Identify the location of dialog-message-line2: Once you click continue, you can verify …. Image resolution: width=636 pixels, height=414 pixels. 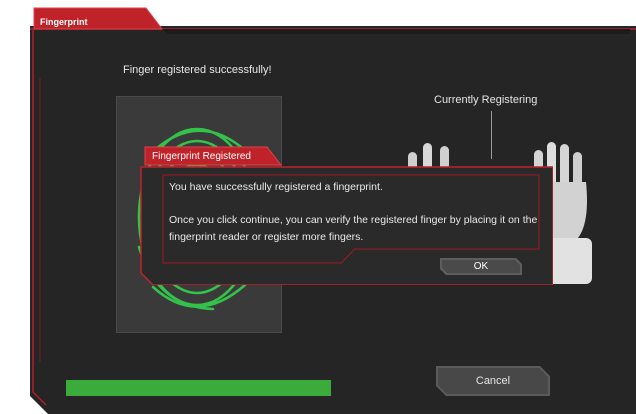
(353, 228).